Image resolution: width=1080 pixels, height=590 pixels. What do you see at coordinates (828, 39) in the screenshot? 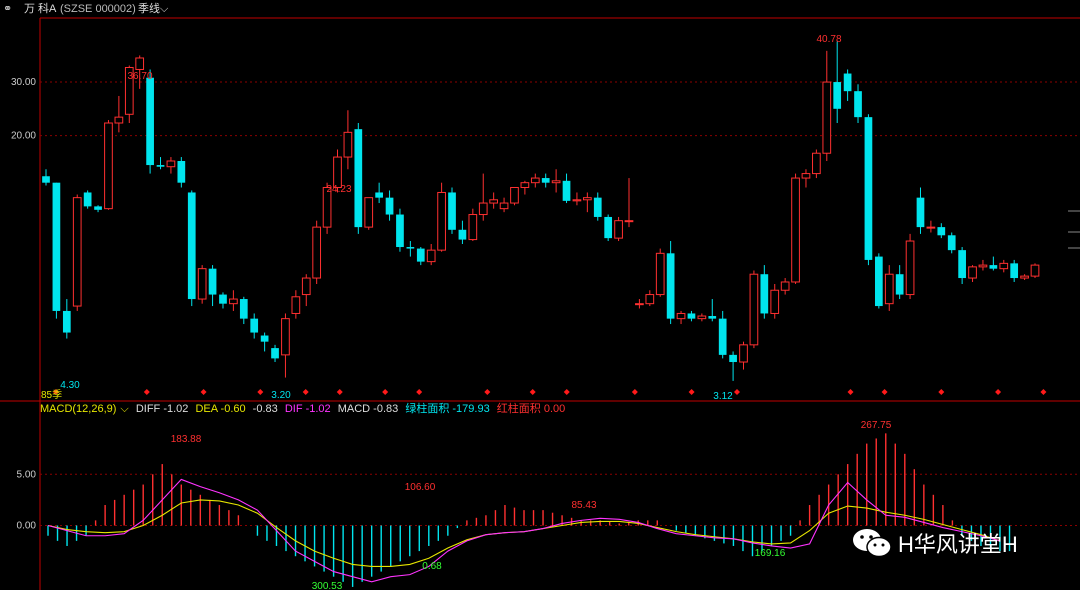
I see `high-label: 40.78` at bounding box center [828, 39].